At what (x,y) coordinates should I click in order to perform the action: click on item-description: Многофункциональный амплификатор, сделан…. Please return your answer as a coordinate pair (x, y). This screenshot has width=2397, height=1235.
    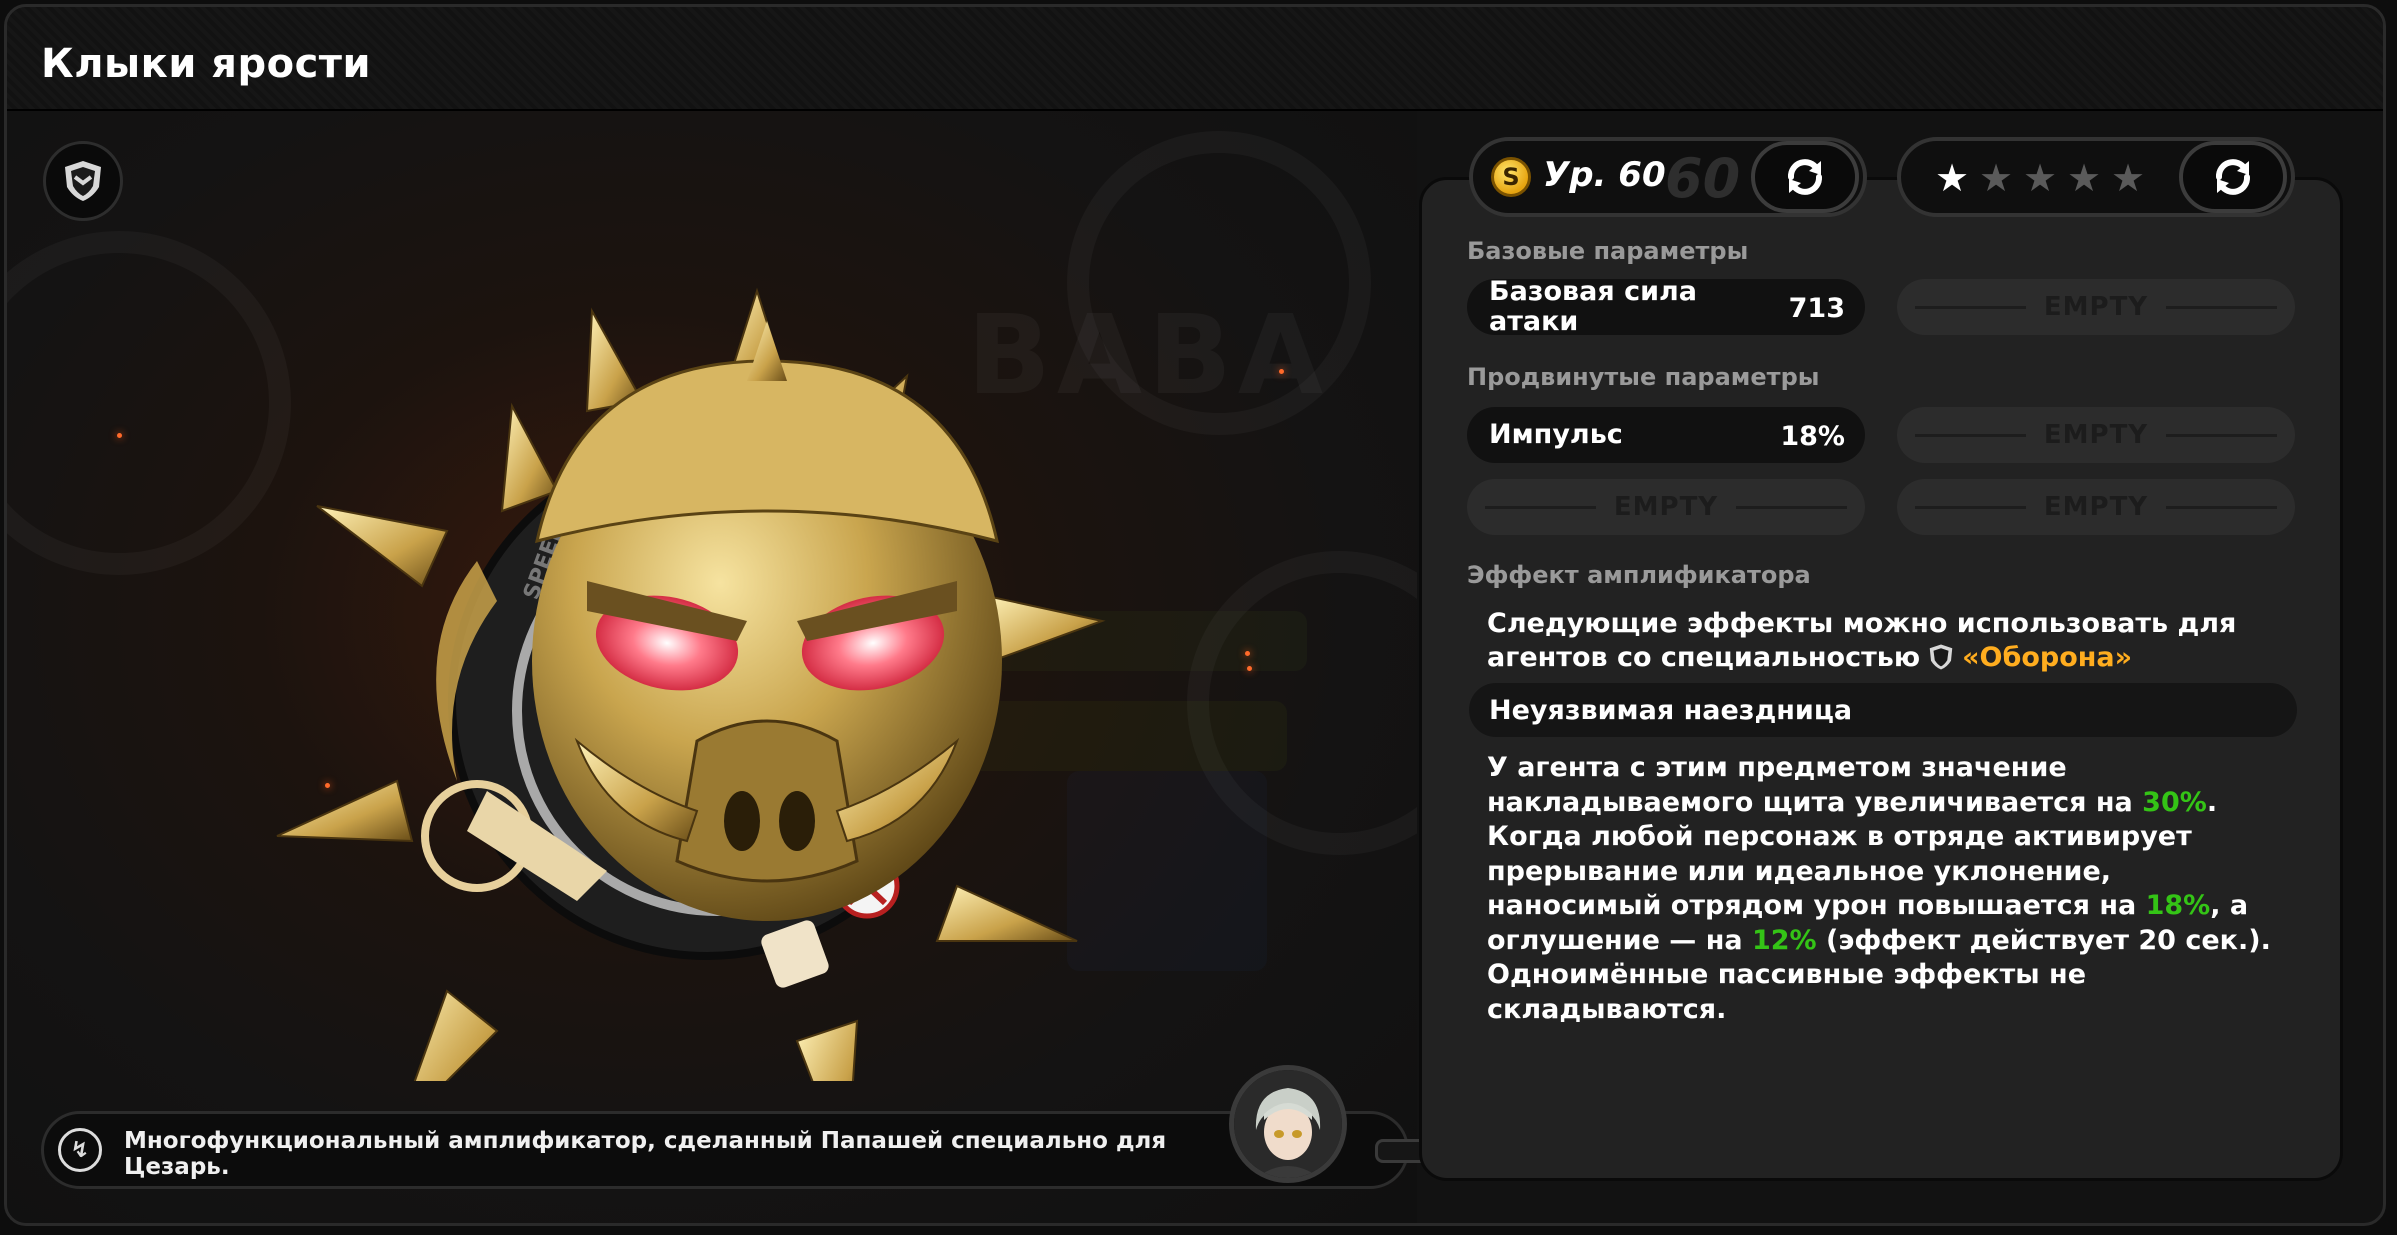
    Looking at the image, I should click on (645, 1154).